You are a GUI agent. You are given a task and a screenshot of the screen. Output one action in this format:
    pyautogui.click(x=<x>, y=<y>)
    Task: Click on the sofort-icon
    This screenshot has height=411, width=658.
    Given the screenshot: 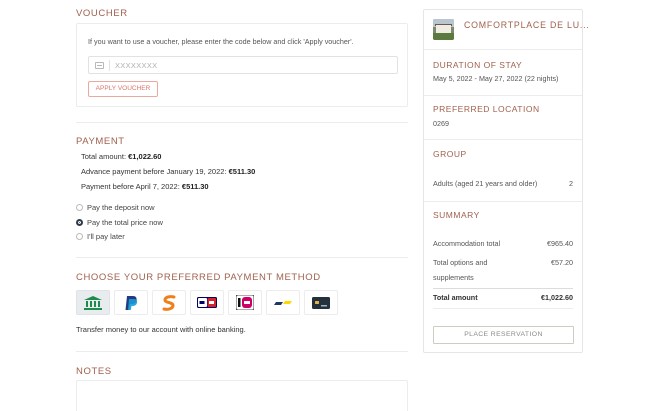 What is the action you would take?
    pyautogui.click(x=169, y=302)
    